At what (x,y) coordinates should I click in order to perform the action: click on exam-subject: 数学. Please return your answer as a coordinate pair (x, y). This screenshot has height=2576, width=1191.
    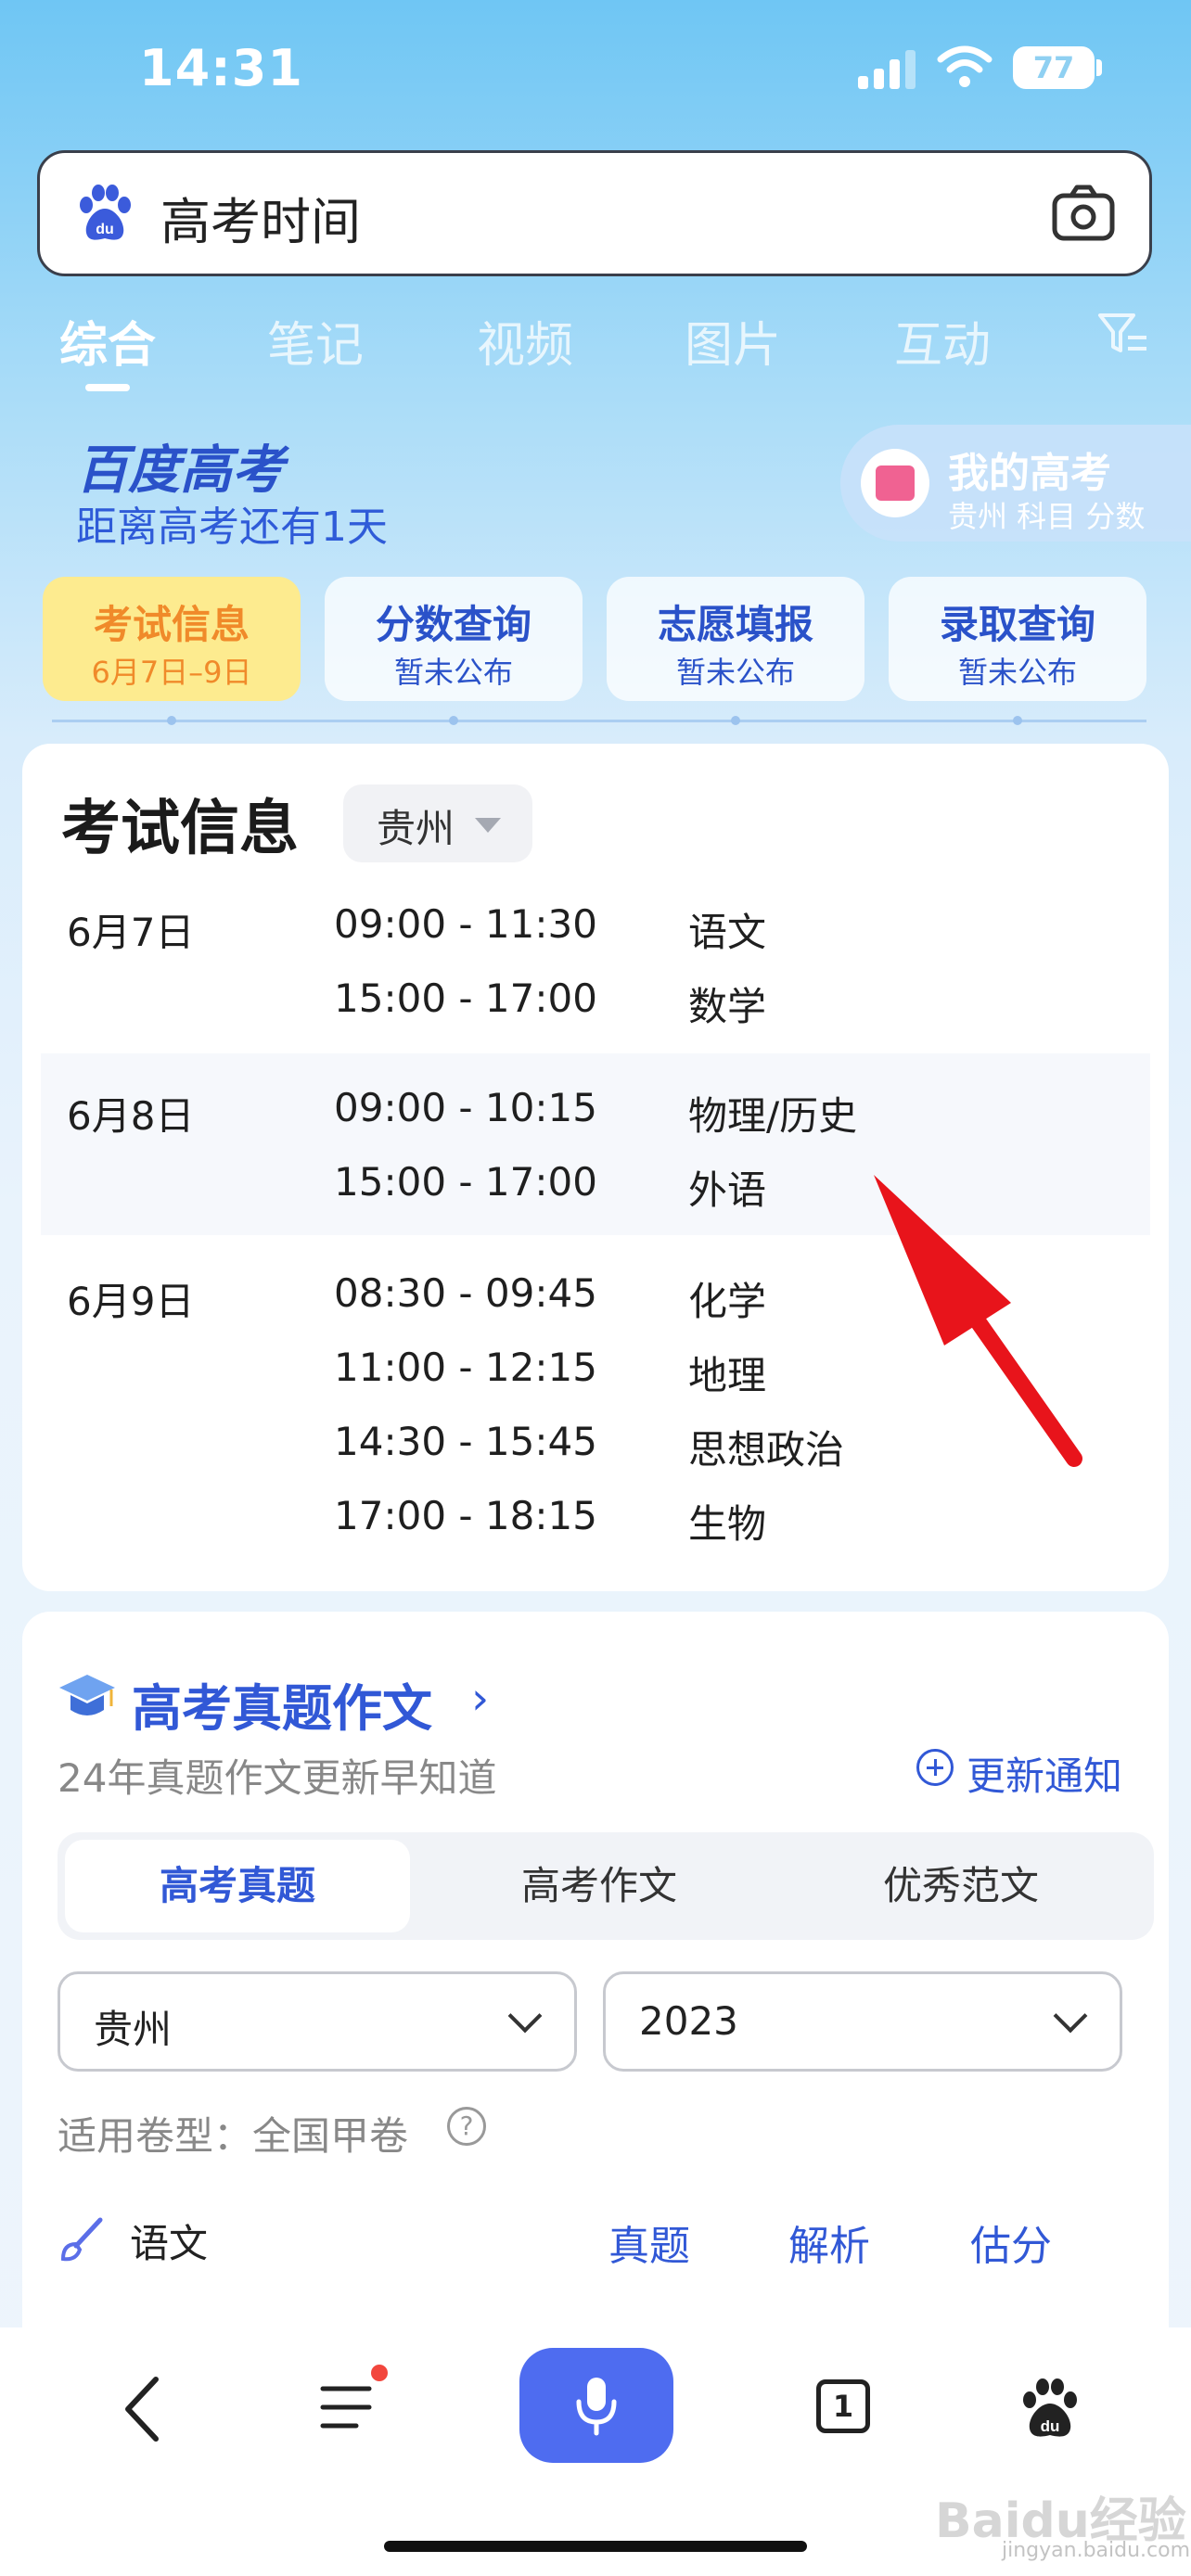
    Looking at the image, I should click on (727, 1006).